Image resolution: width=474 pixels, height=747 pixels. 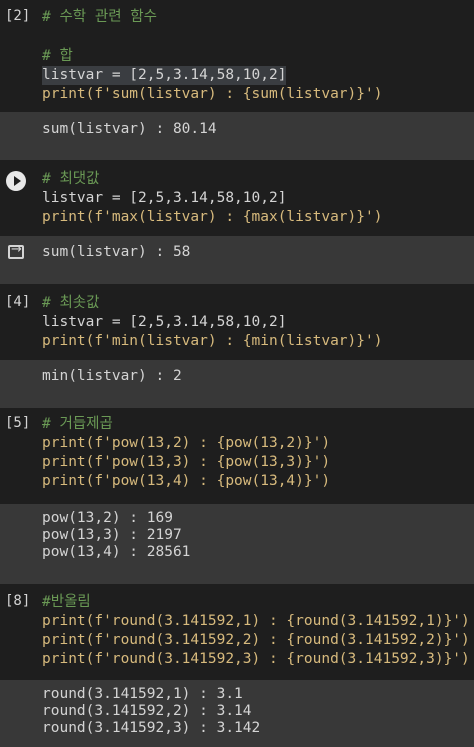 What do you see at coordinates (71, 303) in the screenshot?
I see `code-line: # 최솟값` at bounding box center [71, 303].